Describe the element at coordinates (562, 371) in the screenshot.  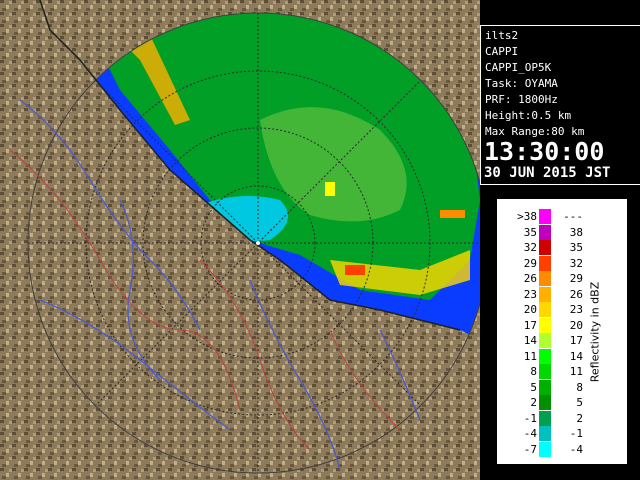
I see `legend-row: 8 11` at that location.